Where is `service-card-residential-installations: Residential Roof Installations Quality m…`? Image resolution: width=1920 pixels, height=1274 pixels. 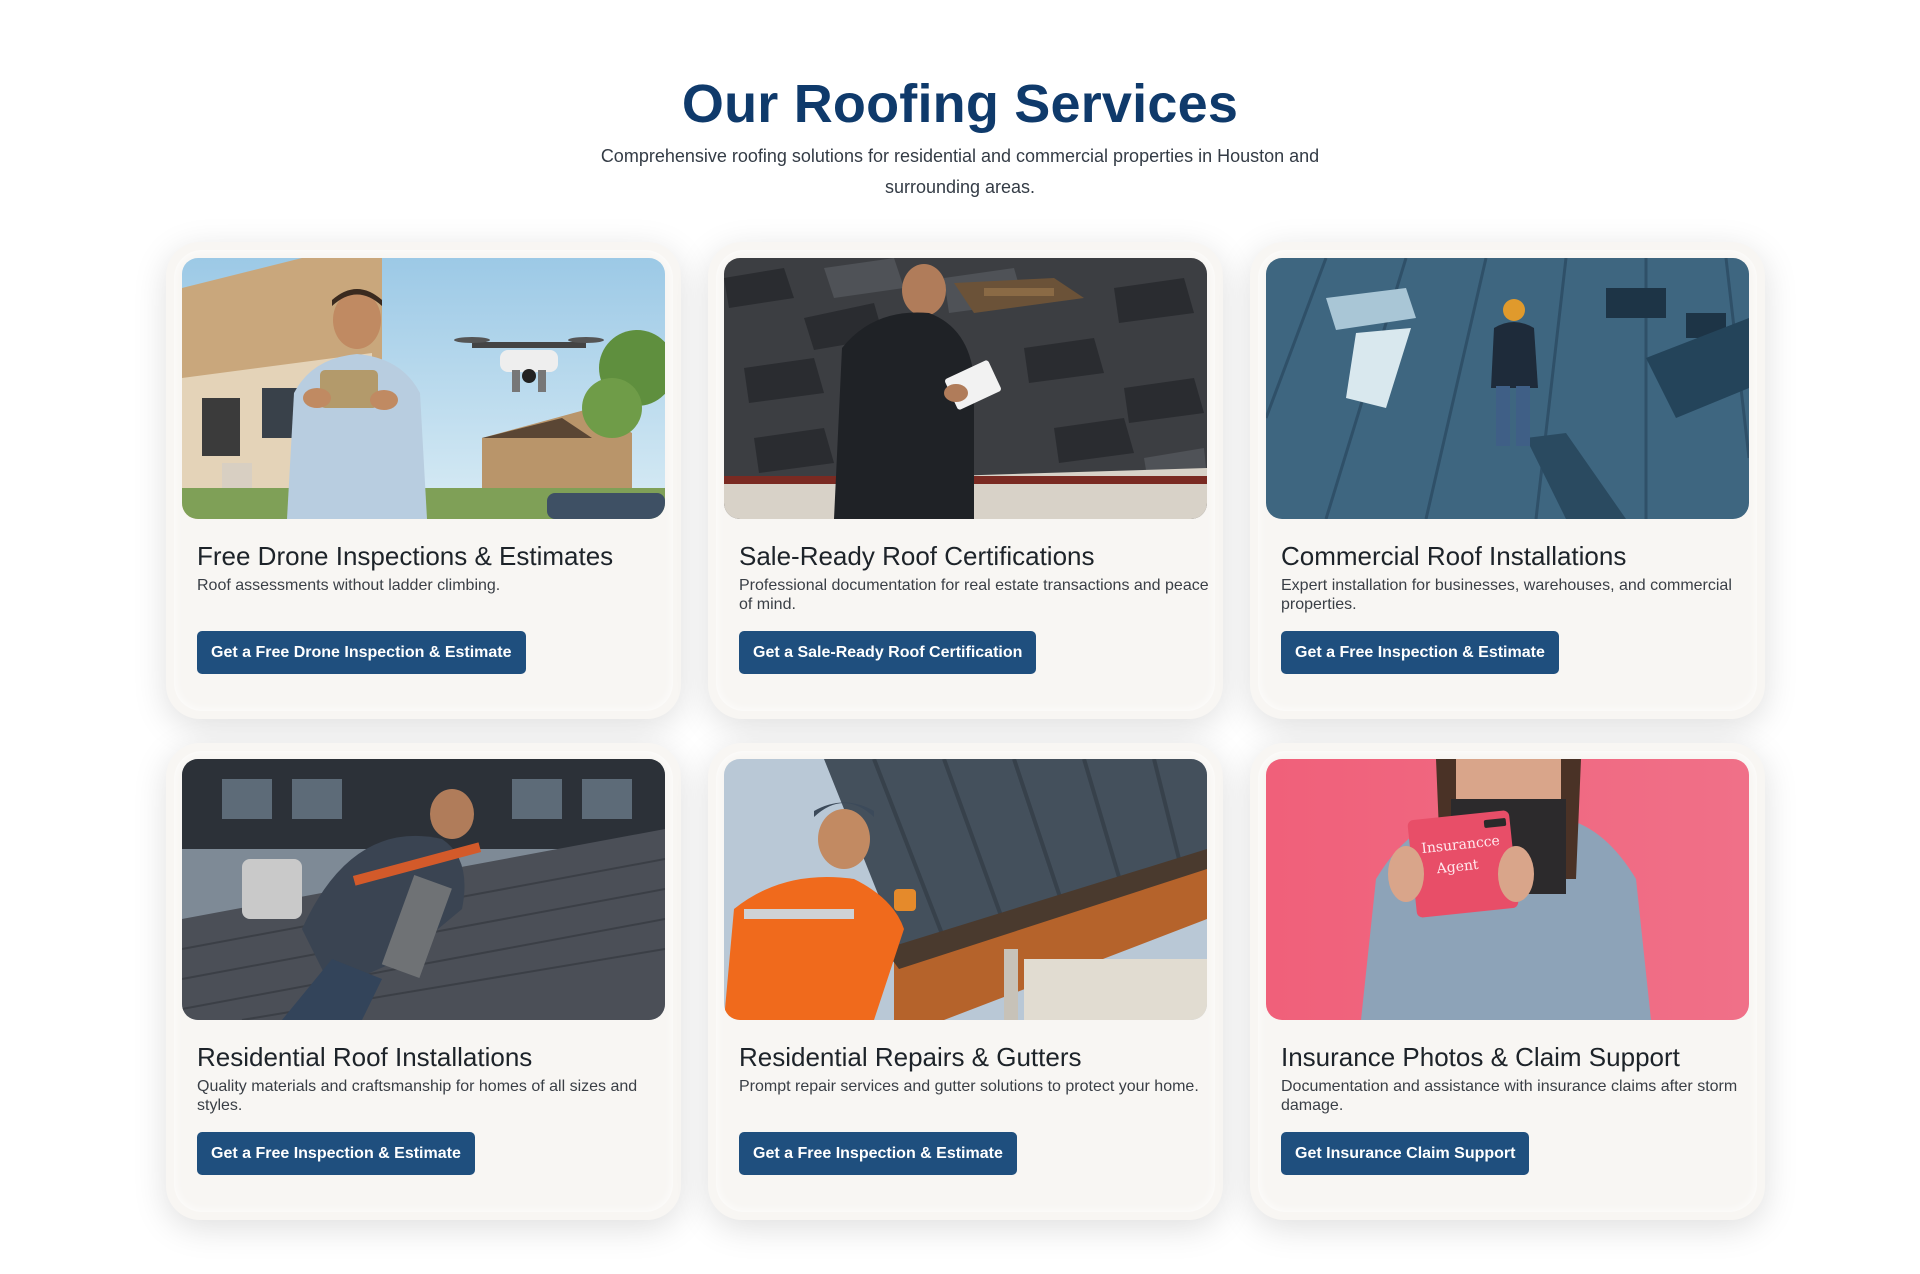
service-card-residential-installations: Residential Roof Installations Quality m… is located at coordinates (423, 981).